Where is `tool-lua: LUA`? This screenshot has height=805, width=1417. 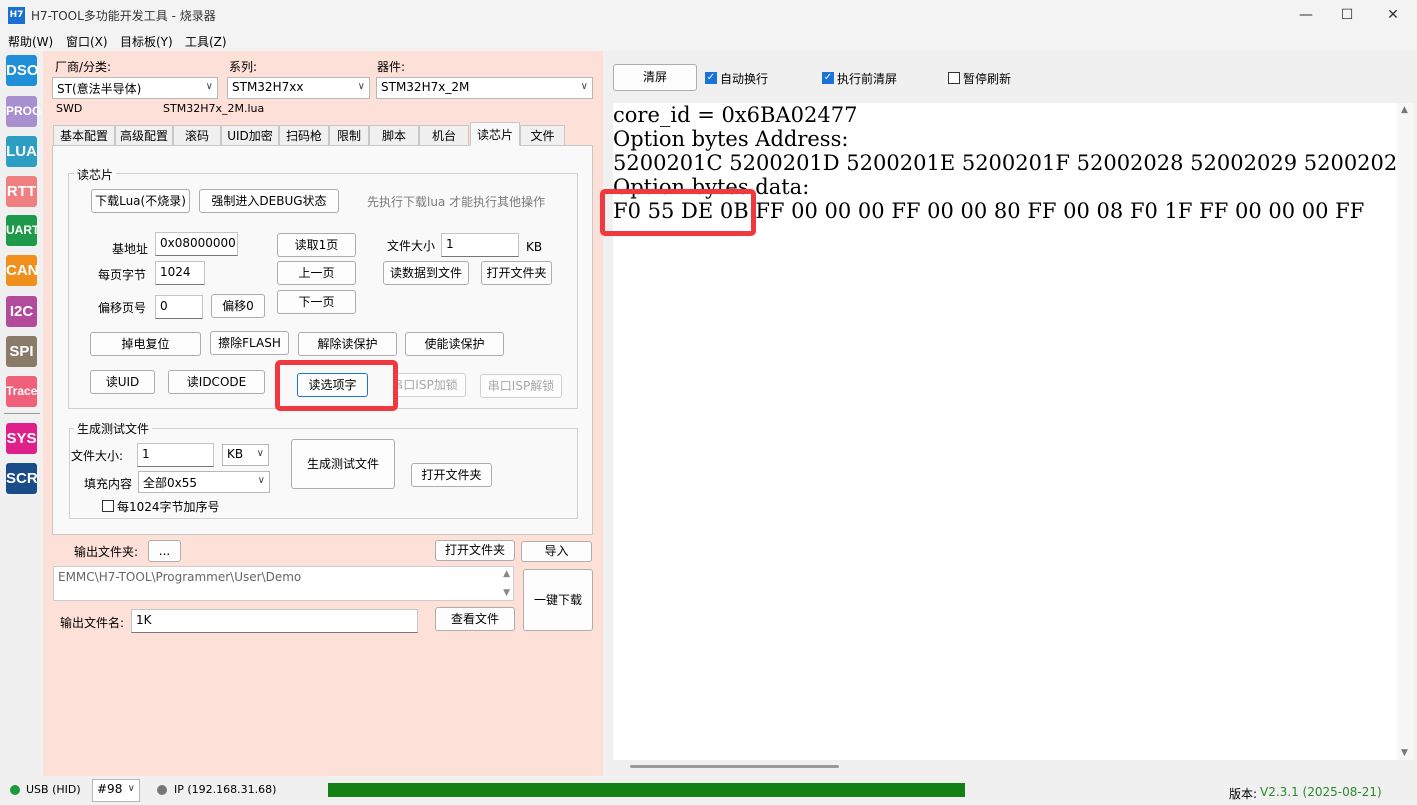
tool-lua: LUA is located at coordinates (21, 151).